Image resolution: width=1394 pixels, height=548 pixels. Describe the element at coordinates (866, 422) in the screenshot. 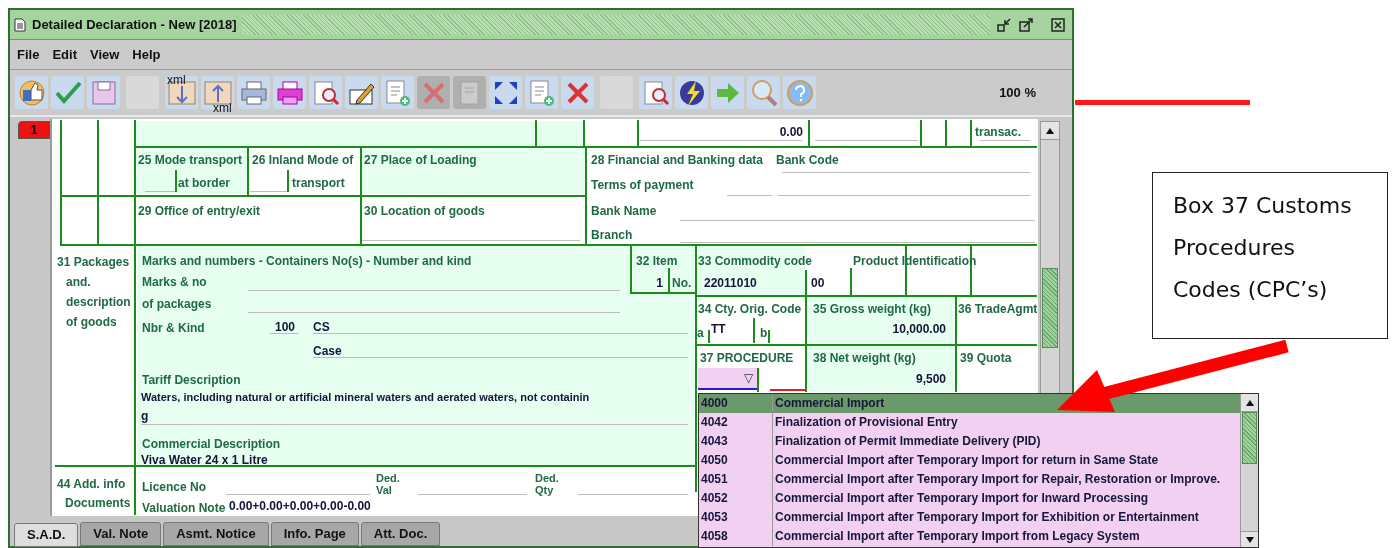

I see `option-description: Finalization of Provisional Entry` at that location.